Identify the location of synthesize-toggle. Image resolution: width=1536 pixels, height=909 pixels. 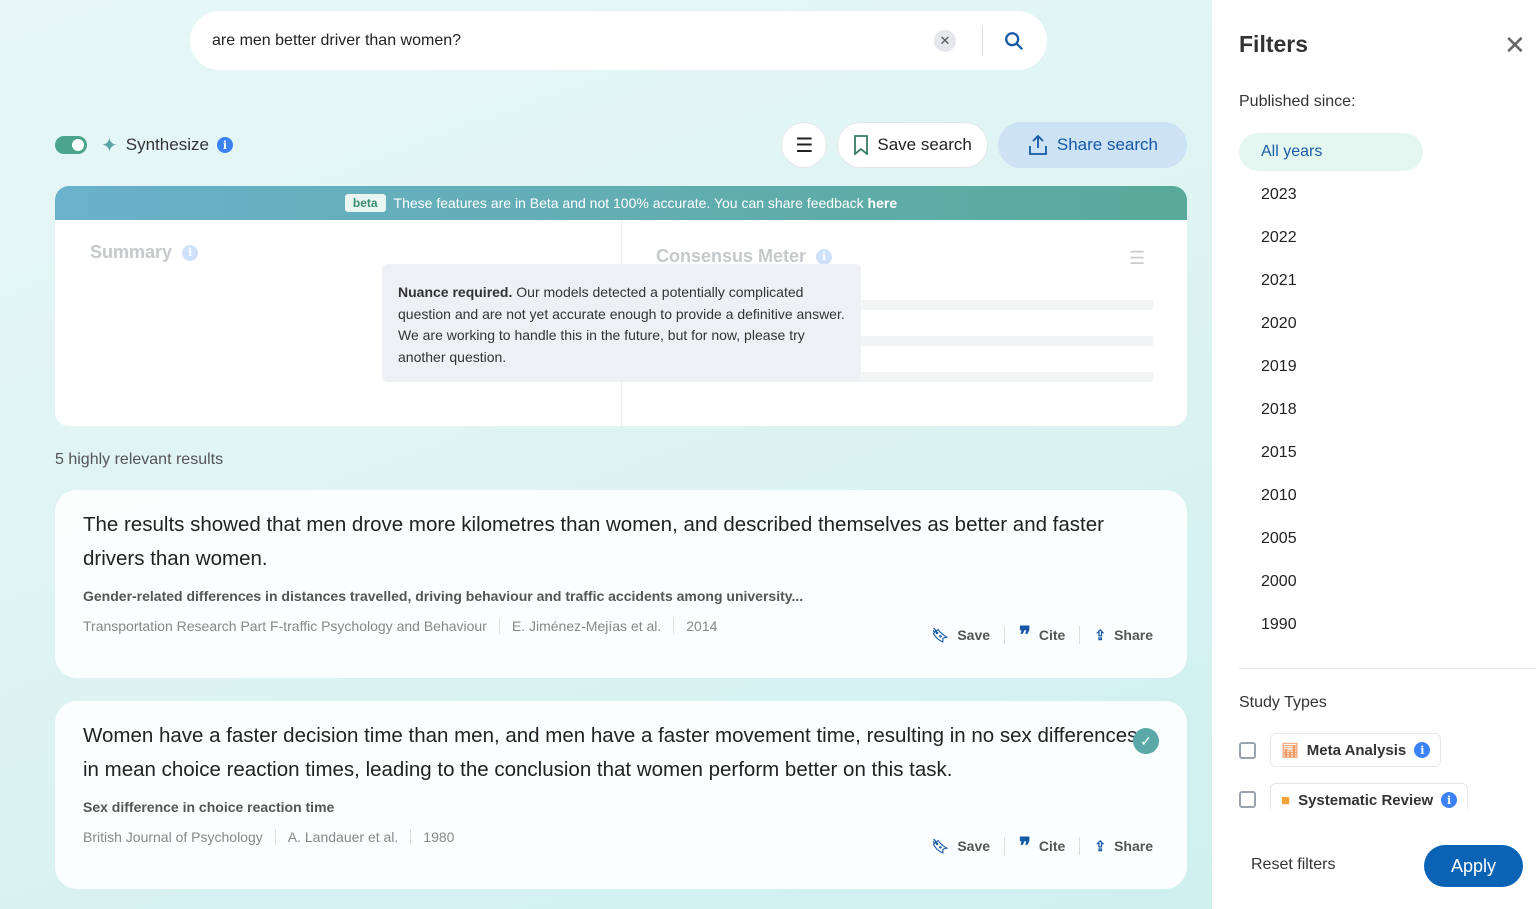
(71, 145).